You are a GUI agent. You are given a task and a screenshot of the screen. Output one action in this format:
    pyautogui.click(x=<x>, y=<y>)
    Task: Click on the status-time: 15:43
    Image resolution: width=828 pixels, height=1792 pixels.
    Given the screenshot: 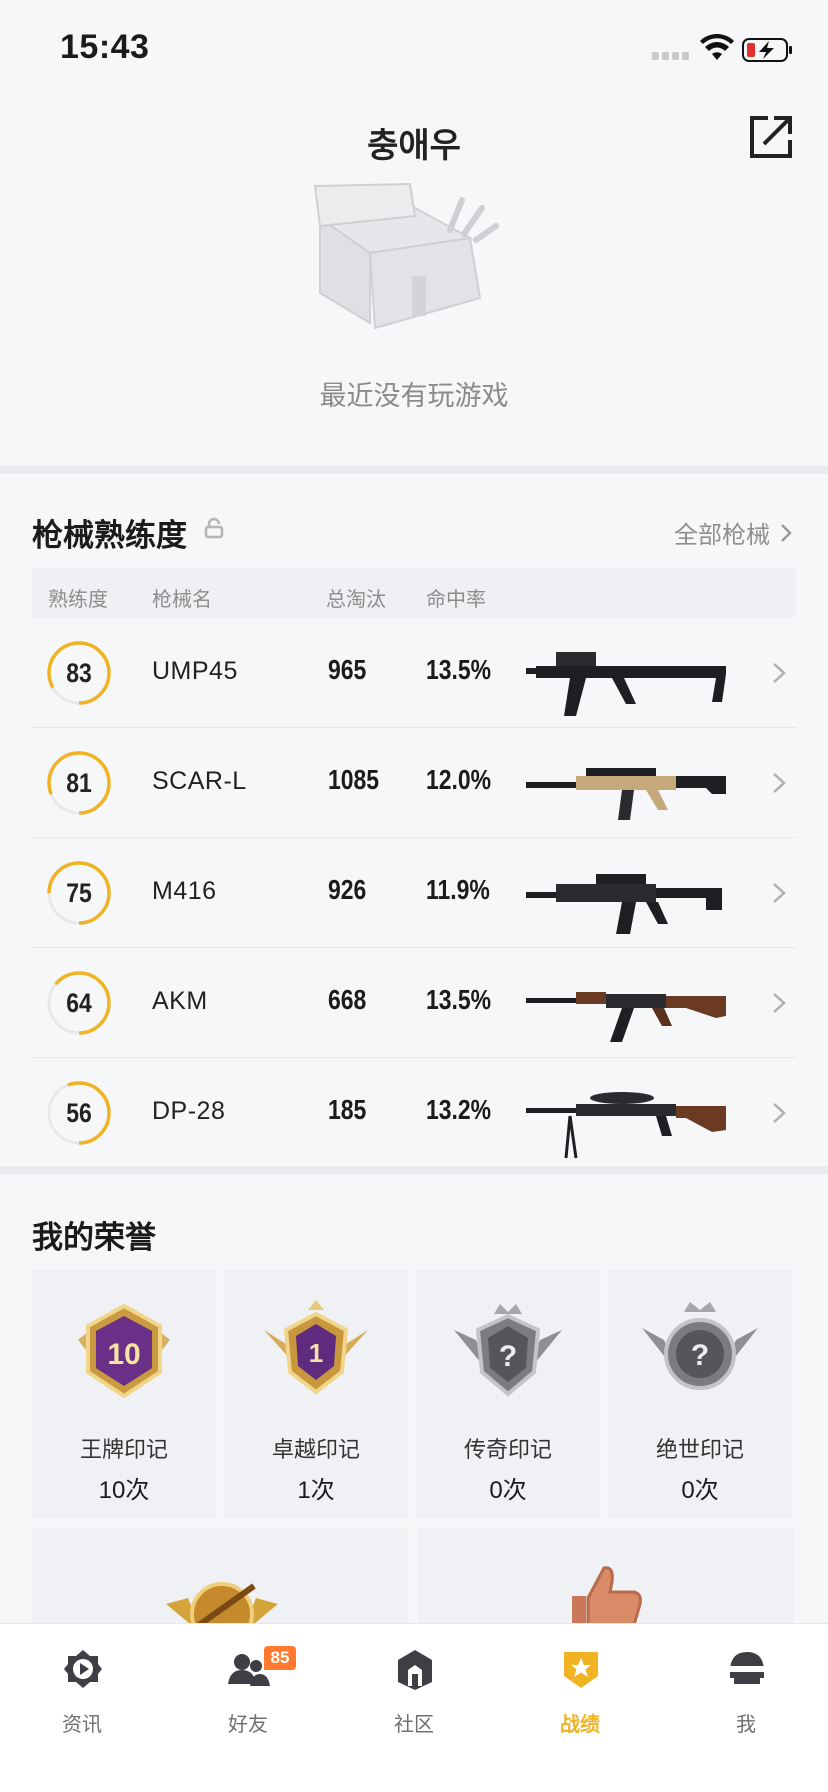 What is the action you would take?
    pyautogui.click(x=105, y=47)
    